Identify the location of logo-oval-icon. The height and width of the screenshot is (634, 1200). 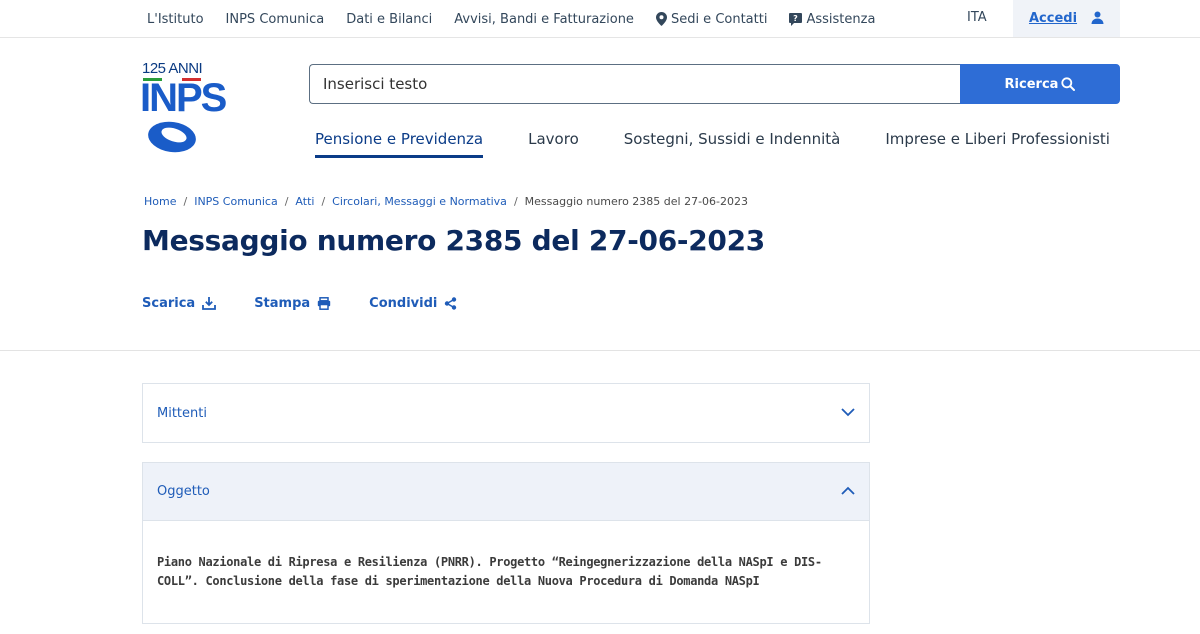
(172, 137).